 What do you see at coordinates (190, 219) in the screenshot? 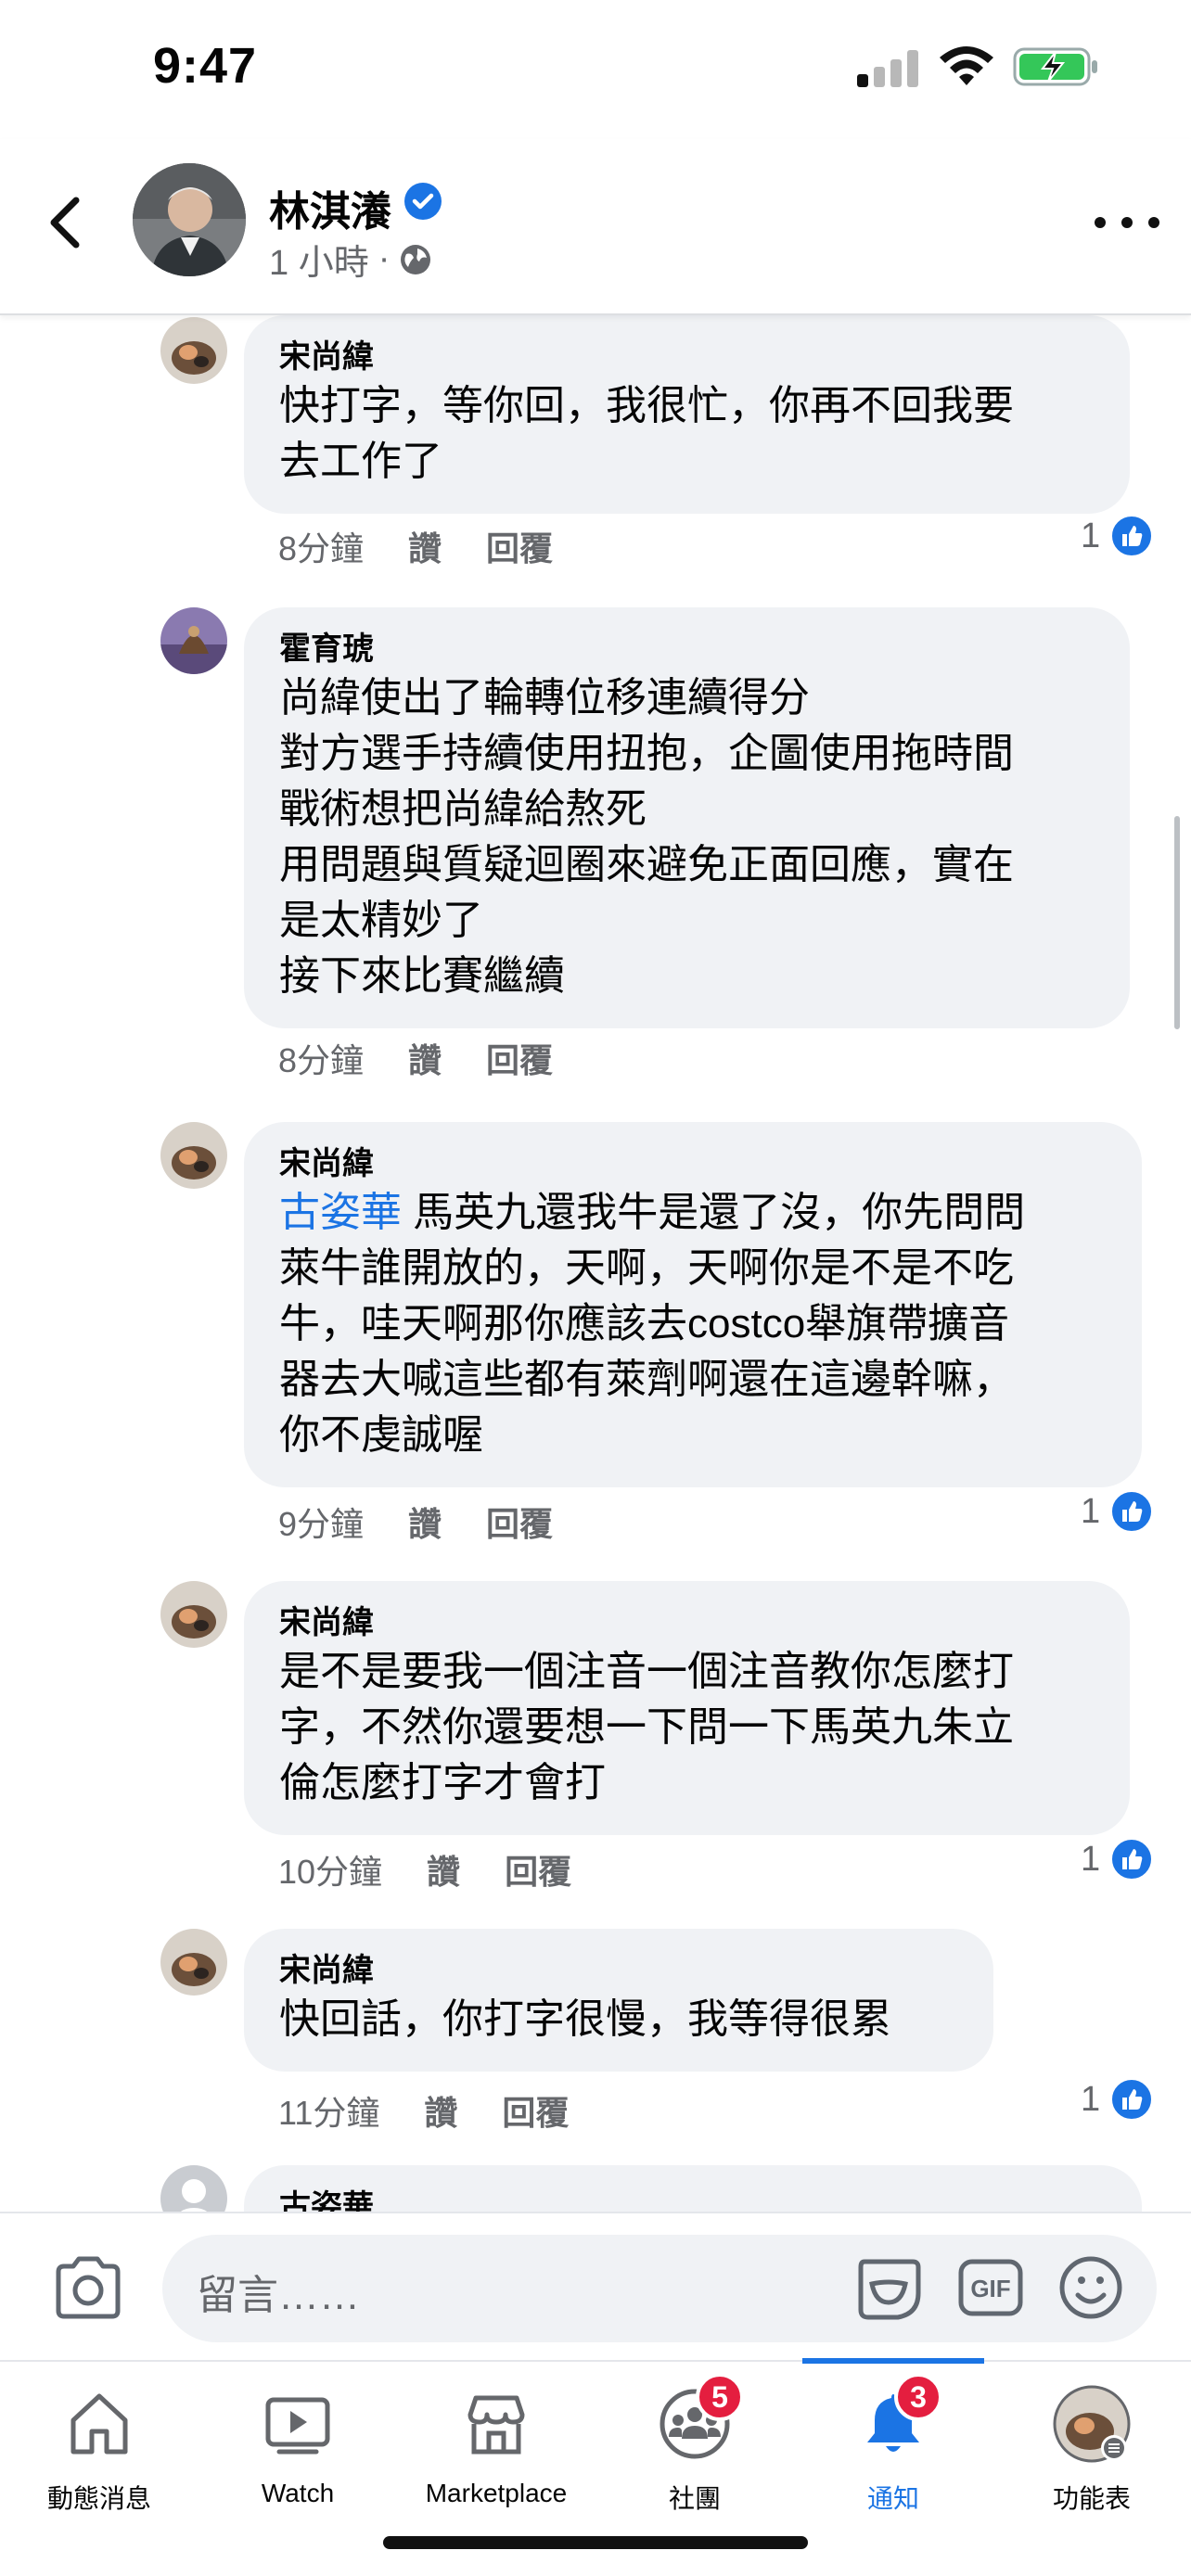
I see `author-avatar` at bounding box center [190, 219].